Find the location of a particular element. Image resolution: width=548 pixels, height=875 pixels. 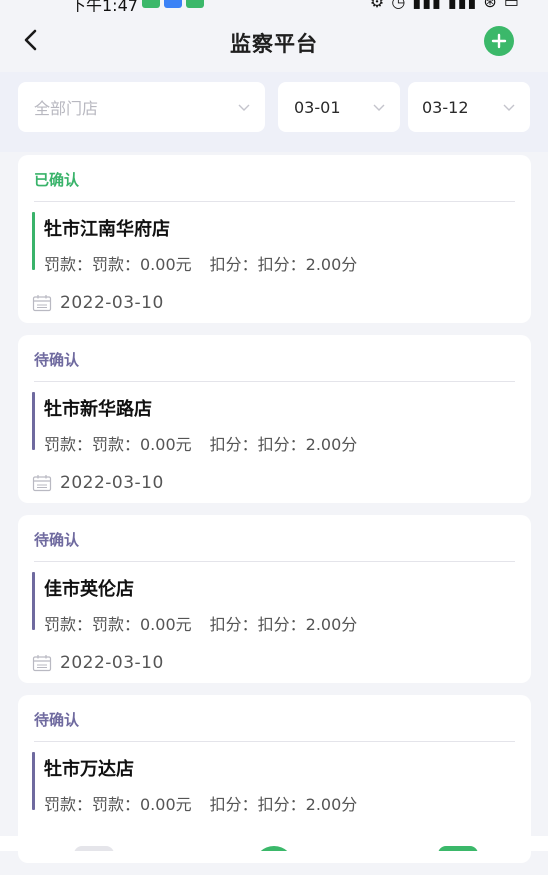

bottom-tab-bar is located at coordinates (274, 843).